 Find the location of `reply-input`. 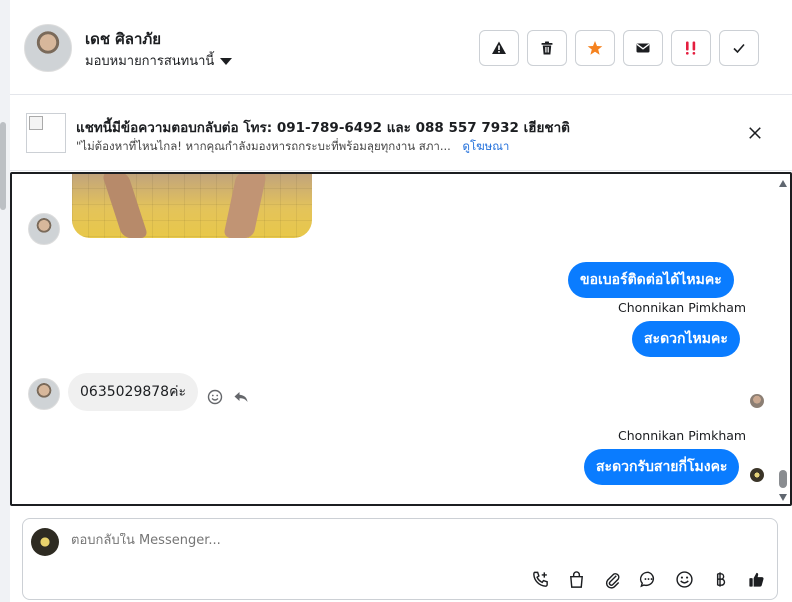

reply-input is located at coordinates (371, 540).